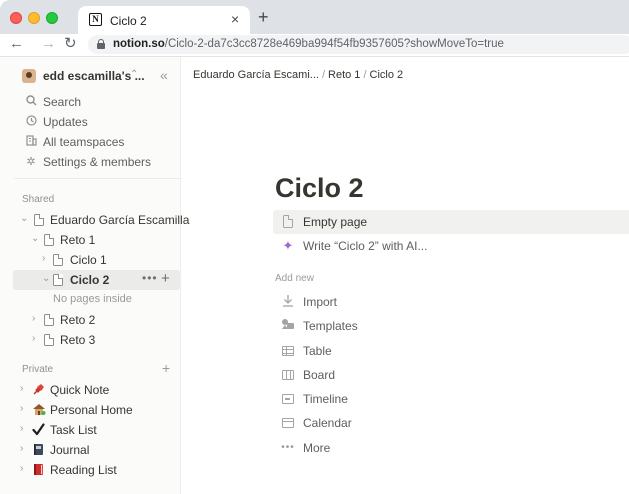 The image size is (629, 494). What do you see at coordinates (97, 320) in the screenshot?
I see `sidebar-page-reto-2: › Reto 2` at bounding box center [97, 320].